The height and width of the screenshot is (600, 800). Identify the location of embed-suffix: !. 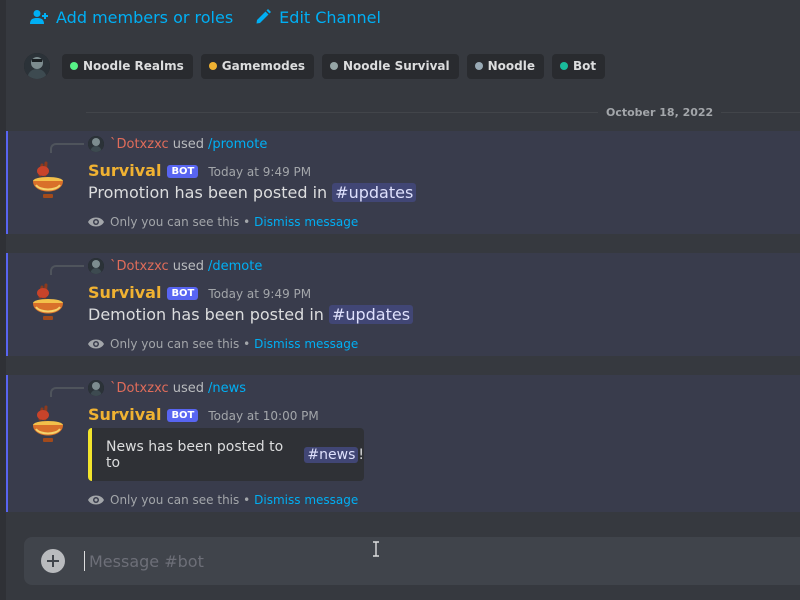
(361, 454).